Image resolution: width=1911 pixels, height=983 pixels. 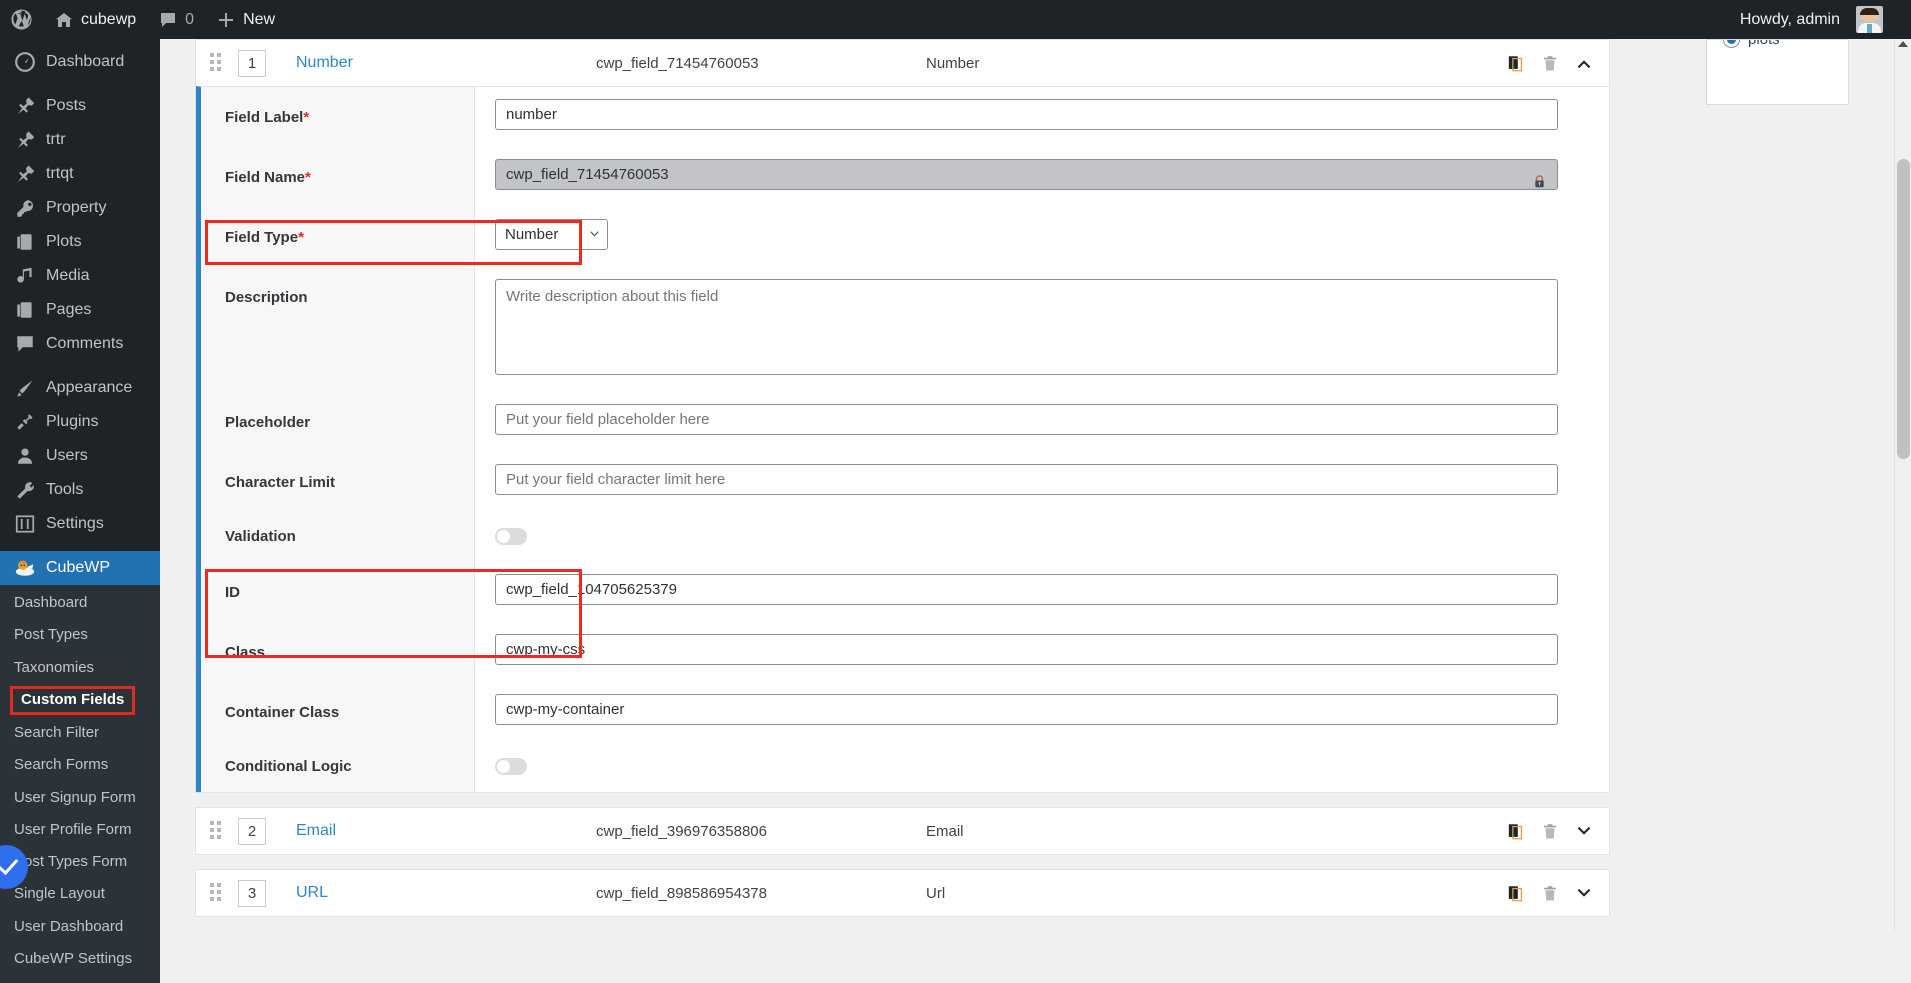 What do you see at coordinates (80, 635) in the screenshot?
I see `submenu-item-post-types: Post Types` at bounding box center [80, 635].